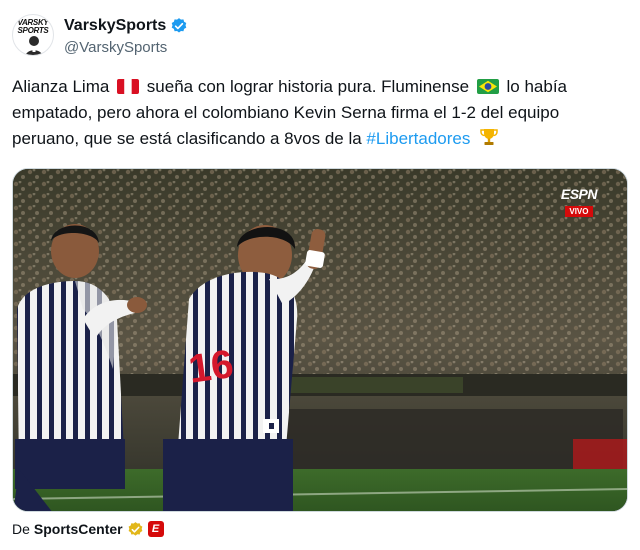  Describe the element at coordinates (21, 529) in the screenshot. I see `source-prefix: De` at that location.